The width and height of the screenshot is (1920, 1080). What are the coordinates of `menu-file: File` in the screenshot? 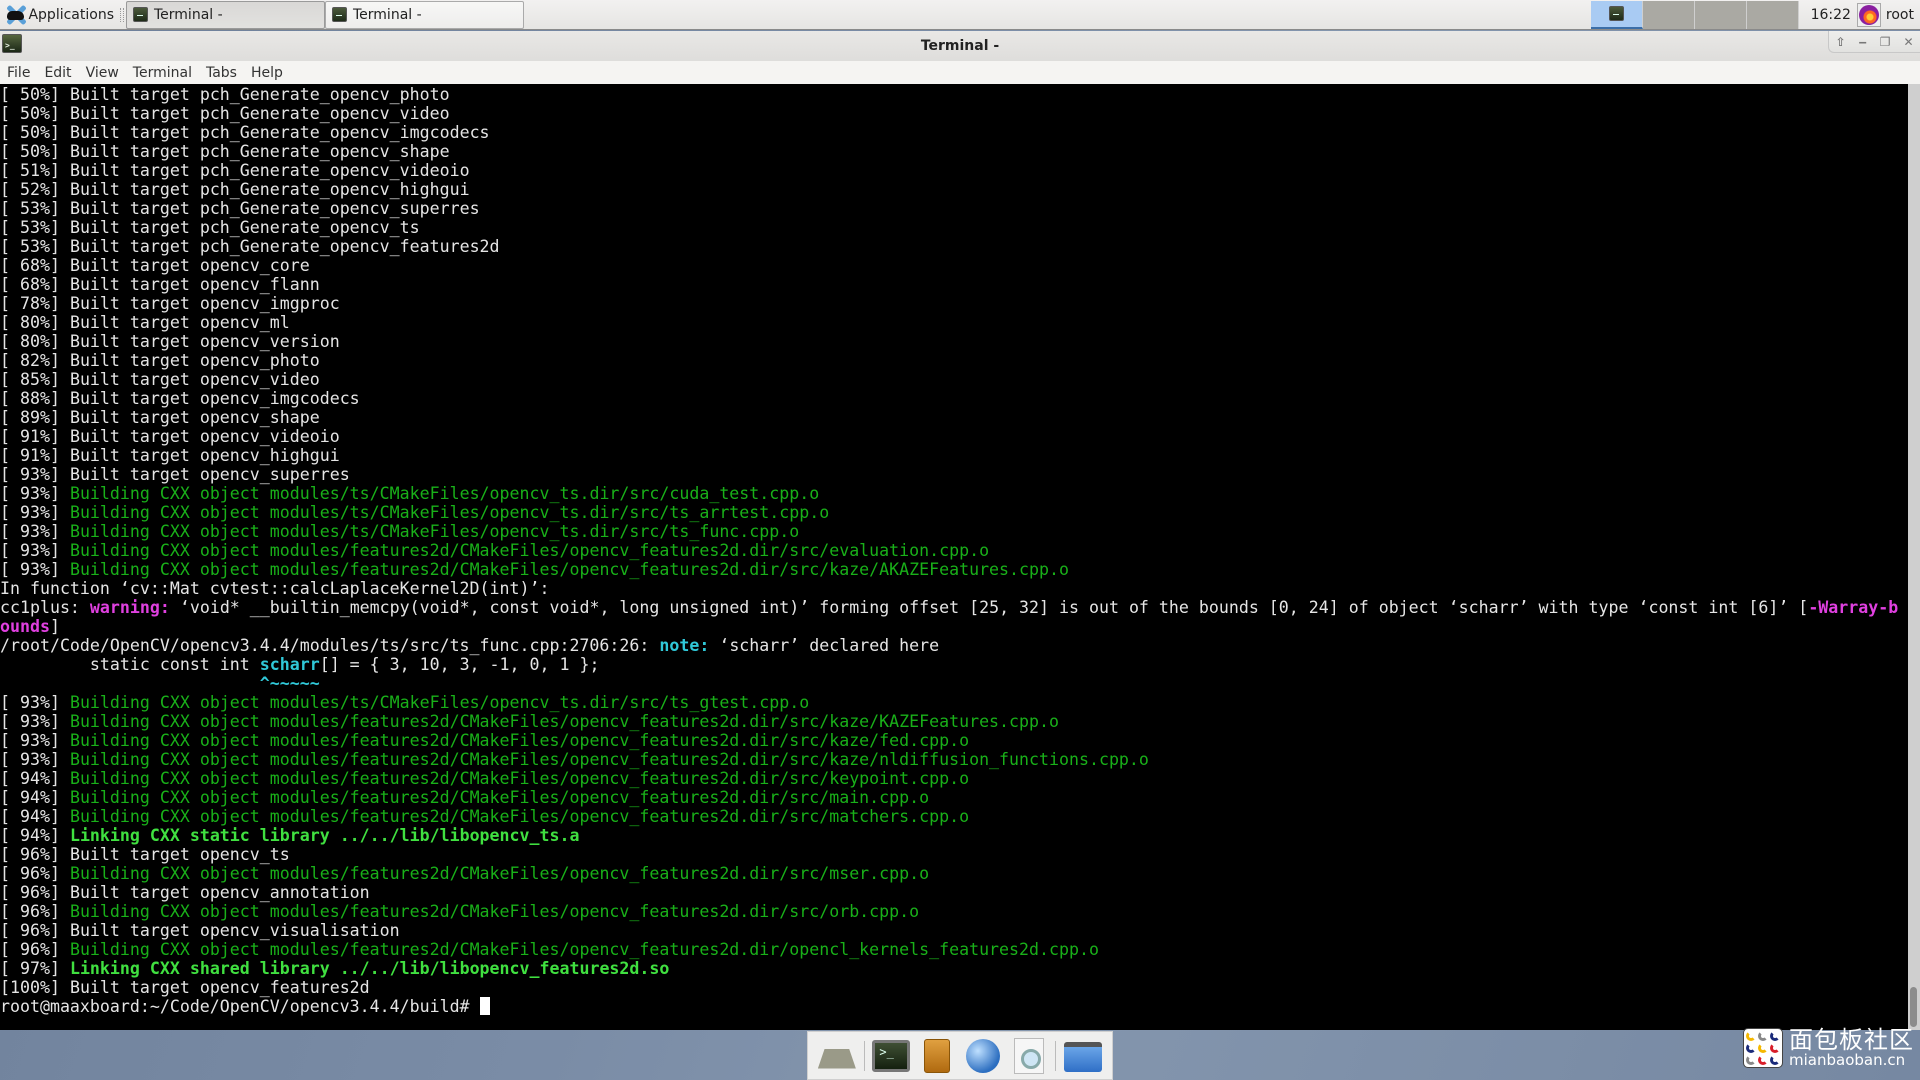 It's located at (18, 73).